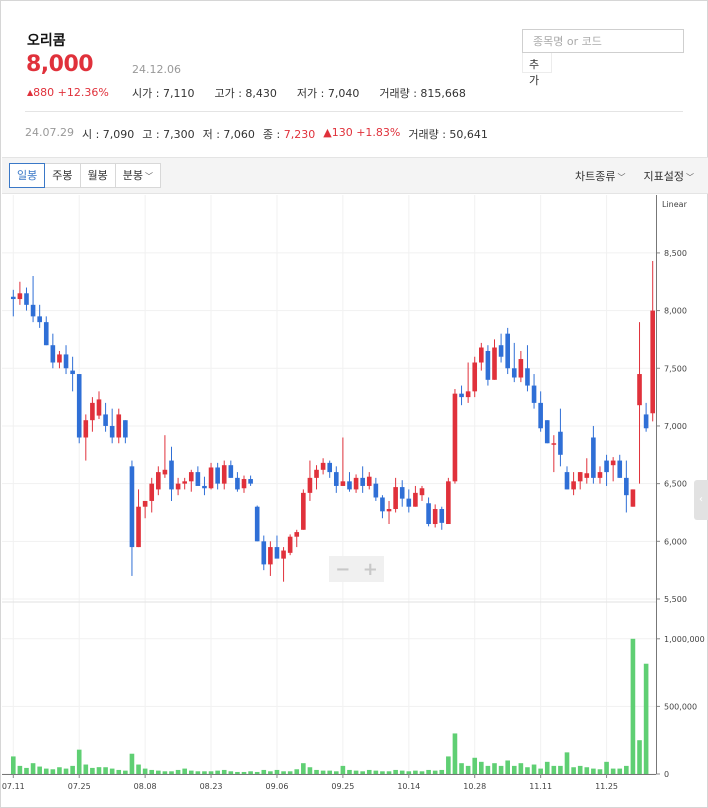 Image resolution: width=708 pixels, height=808 pixels. What do you see at coordinates (27, 175) in the screenshot?
I see `tab-daily: 일봉` at bounding box center [27, 175].